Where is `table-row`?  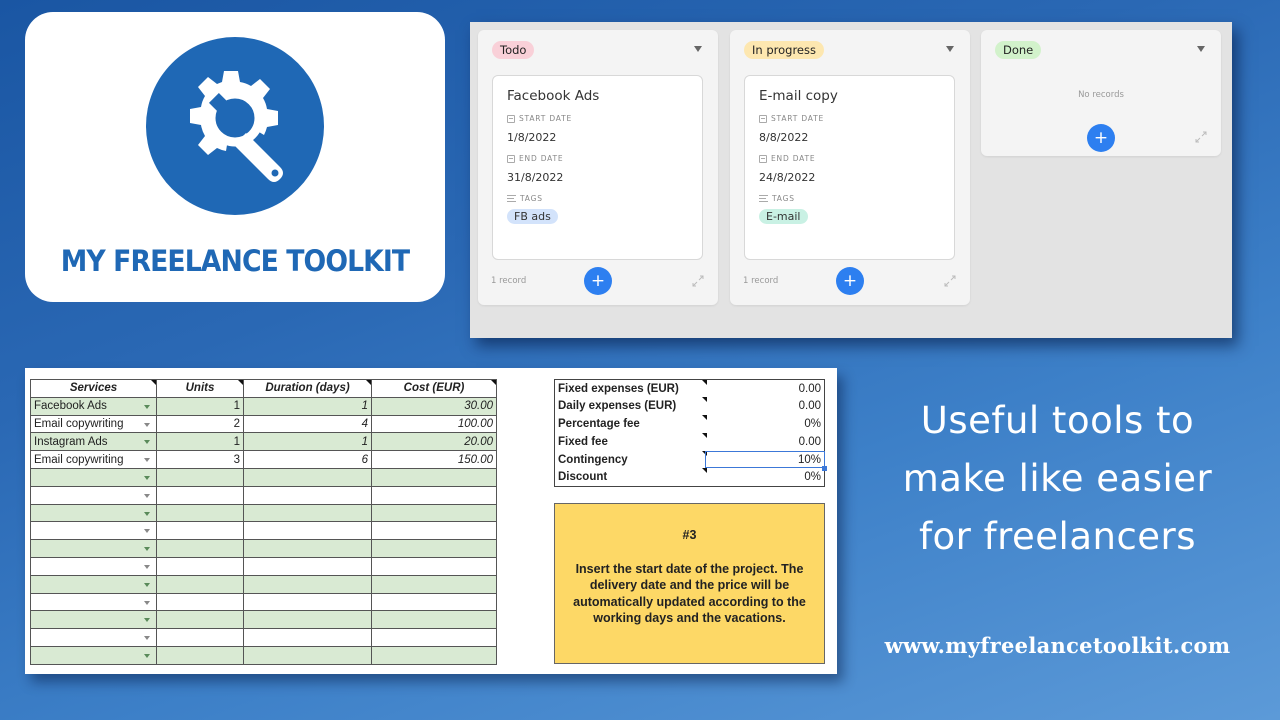
table-row is located at coordinates (263, 584).